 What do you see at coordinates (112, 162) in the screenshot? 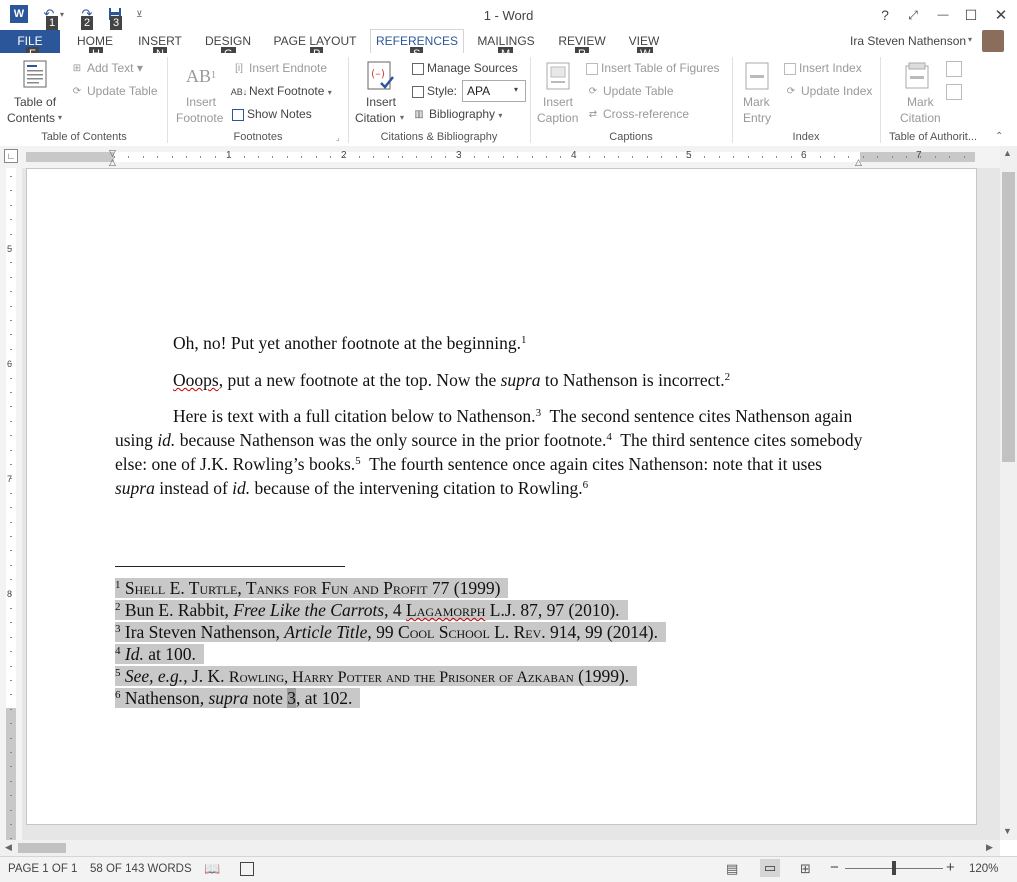
I see `hanging-indent-icon: △` at bounding box center [112, 162].